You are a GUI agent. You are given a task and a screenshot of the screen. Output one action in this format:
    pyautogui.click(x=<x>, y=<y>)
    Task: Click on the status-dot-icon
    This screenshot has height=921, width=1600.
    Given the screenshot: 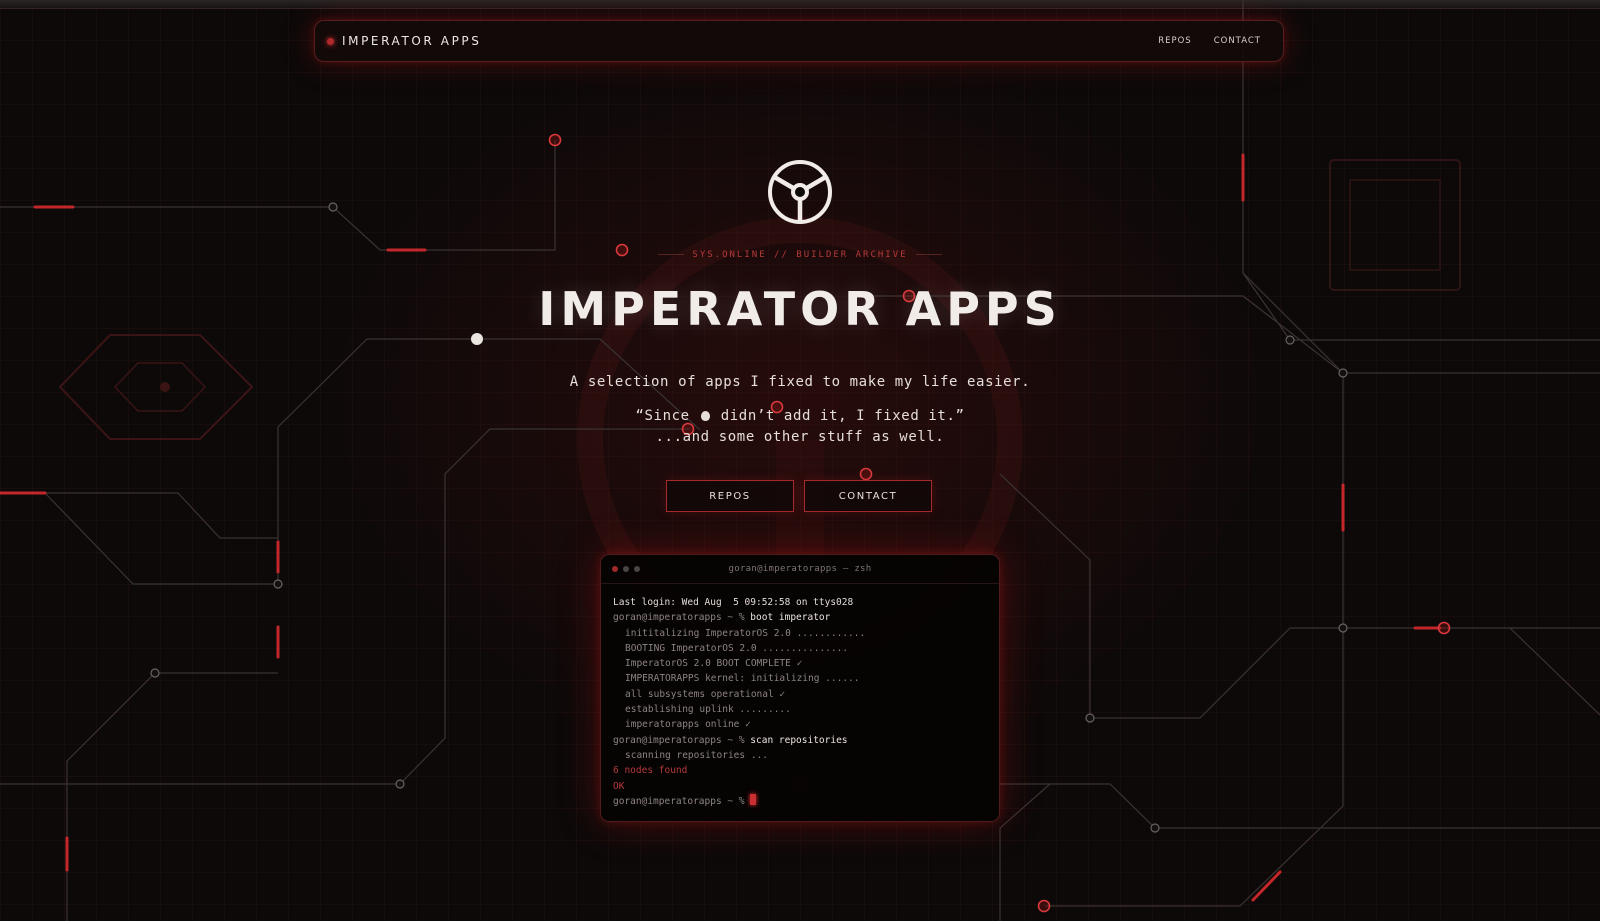 What is the action you would take?
    pyautogui.click(x=330, y=41)
    